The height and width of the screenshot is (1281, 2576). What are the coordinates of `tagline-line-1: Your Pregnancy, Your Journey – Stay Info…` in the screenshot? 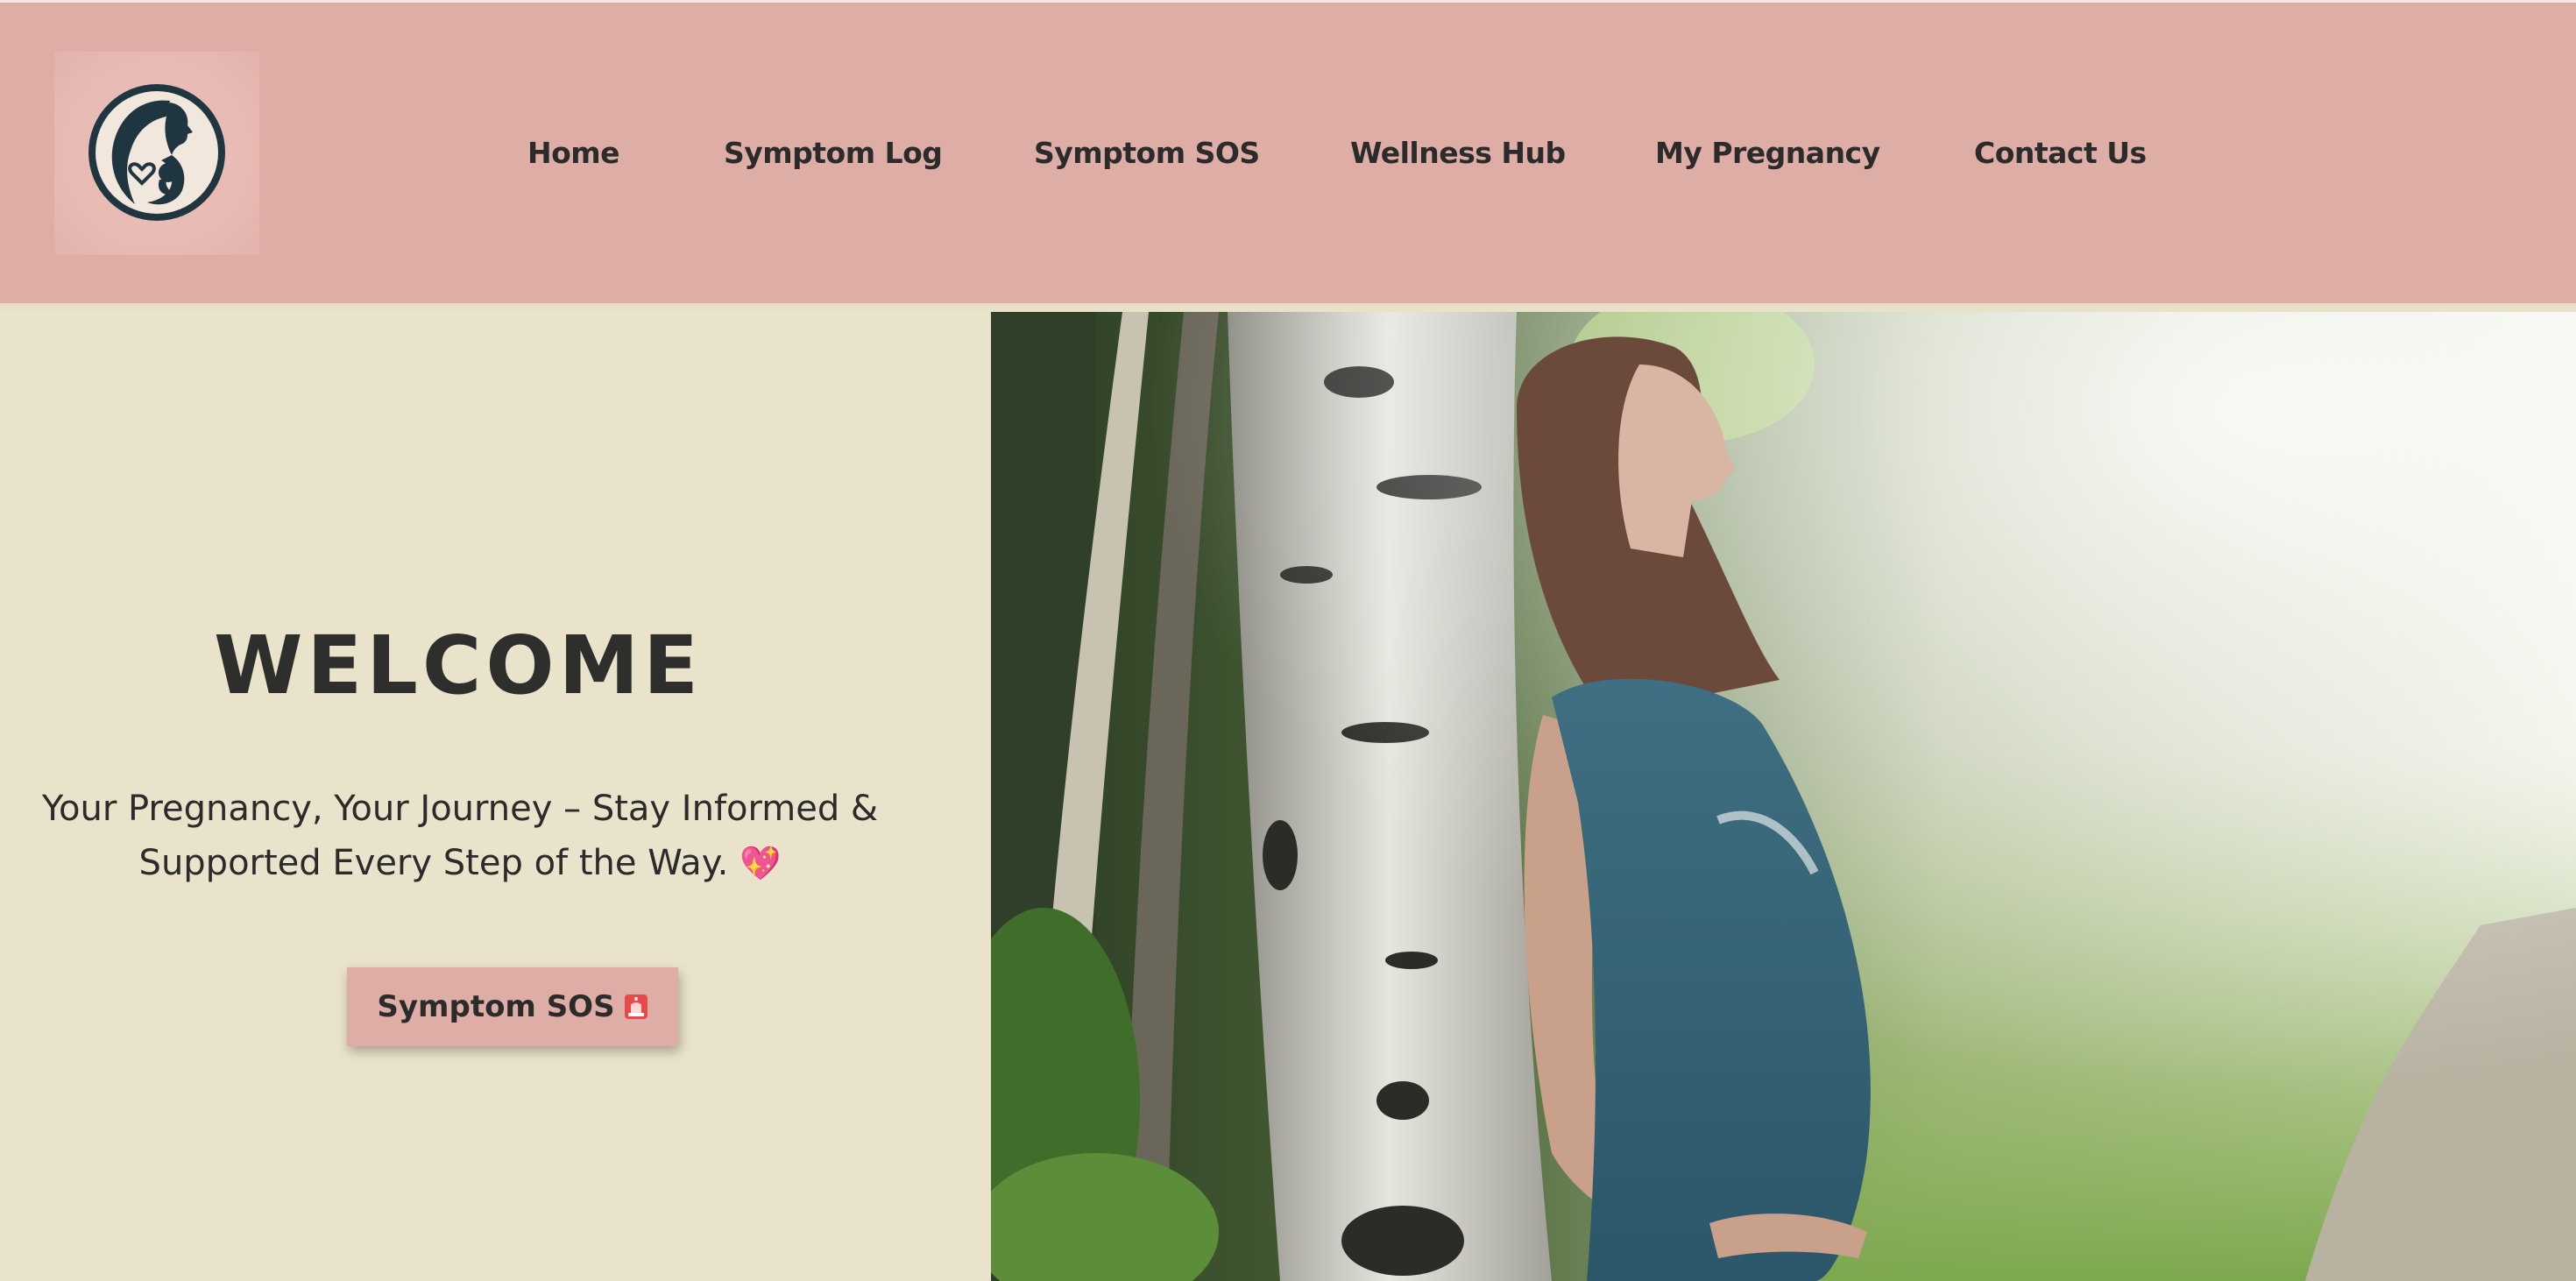 It's located at (460, 809).